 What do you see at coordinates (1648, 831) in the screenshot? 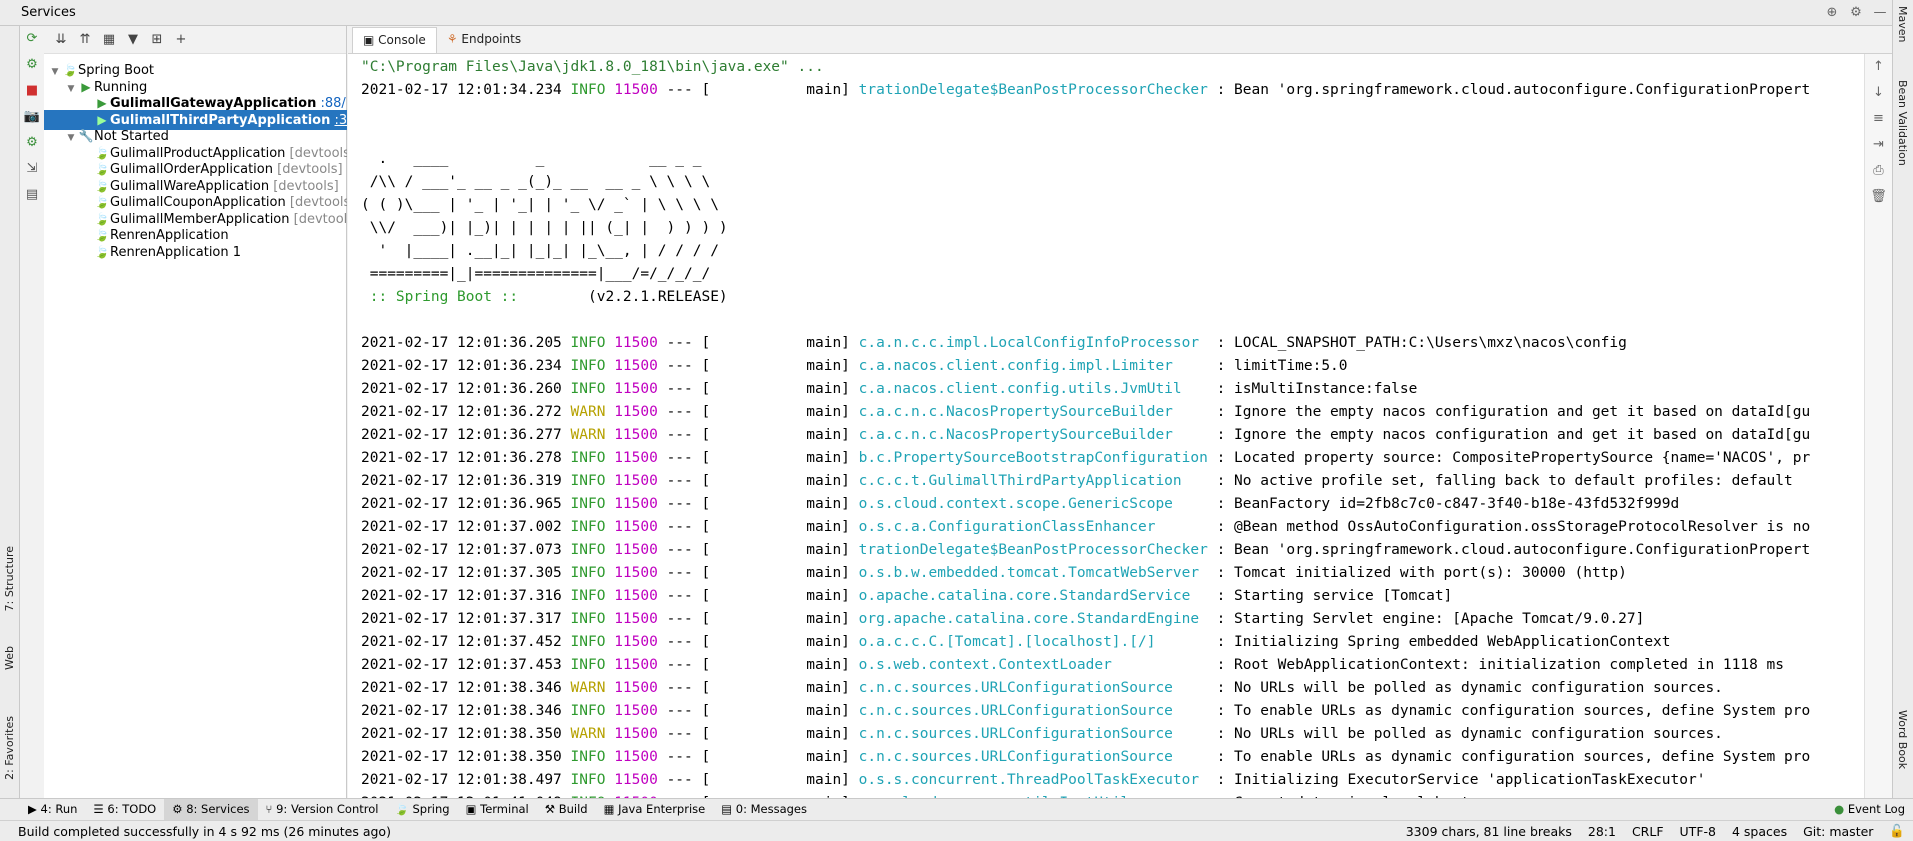
I see `line-separator: CRLF` at bounding box center [1648, 831].